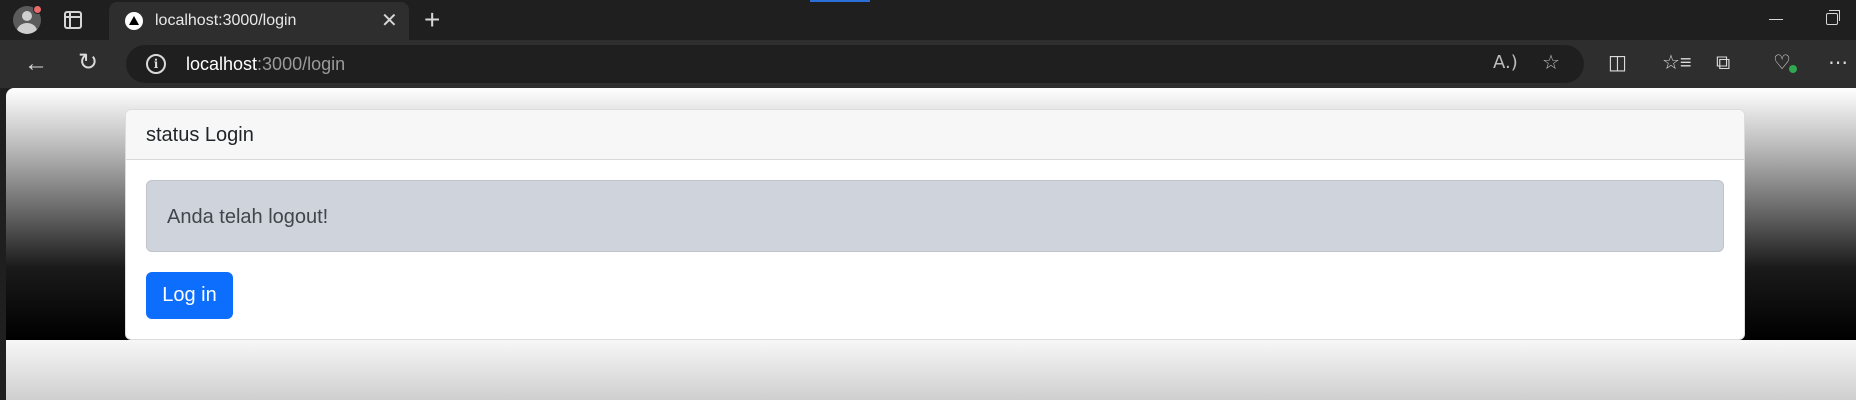 Image resolution: width=1856 pixels, height=400 pixels. Describe the element at coordinates (1793, 69) in the screenshot. I see `status-dot` at that location.